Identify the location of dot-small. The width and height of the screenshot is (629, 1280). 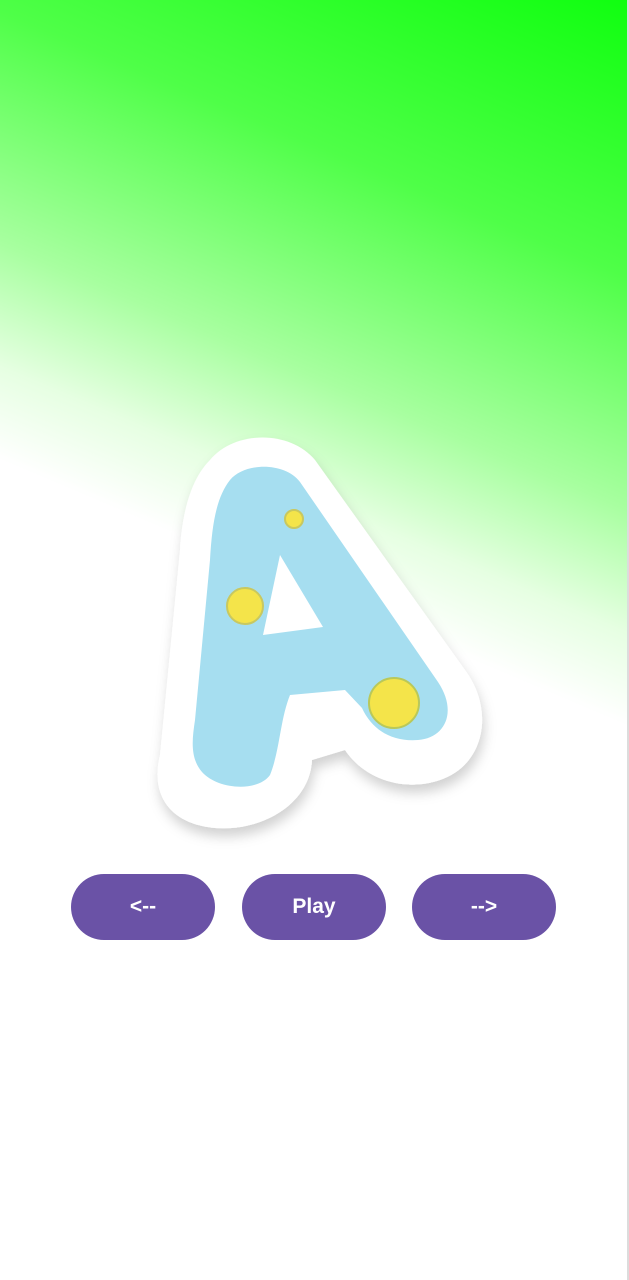
(294, 519).